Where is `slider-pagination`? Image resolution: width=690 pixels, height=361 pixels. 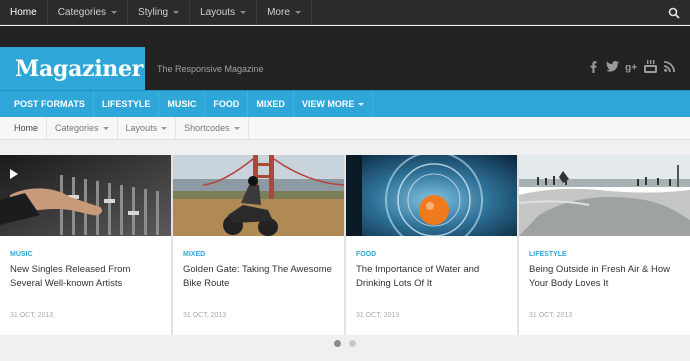
slider-pagination is located at coordinates (345, 343).